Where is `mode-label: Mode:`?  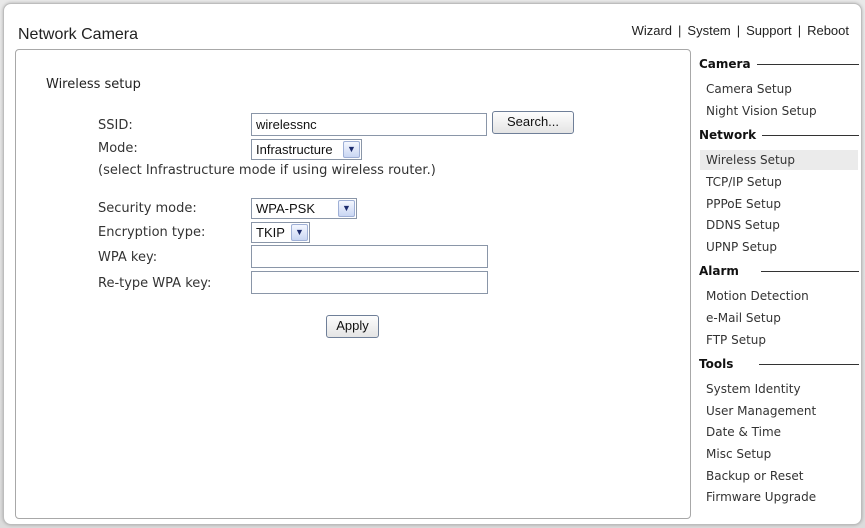 mode-label: Mode: is located at coordinates (118, 148).